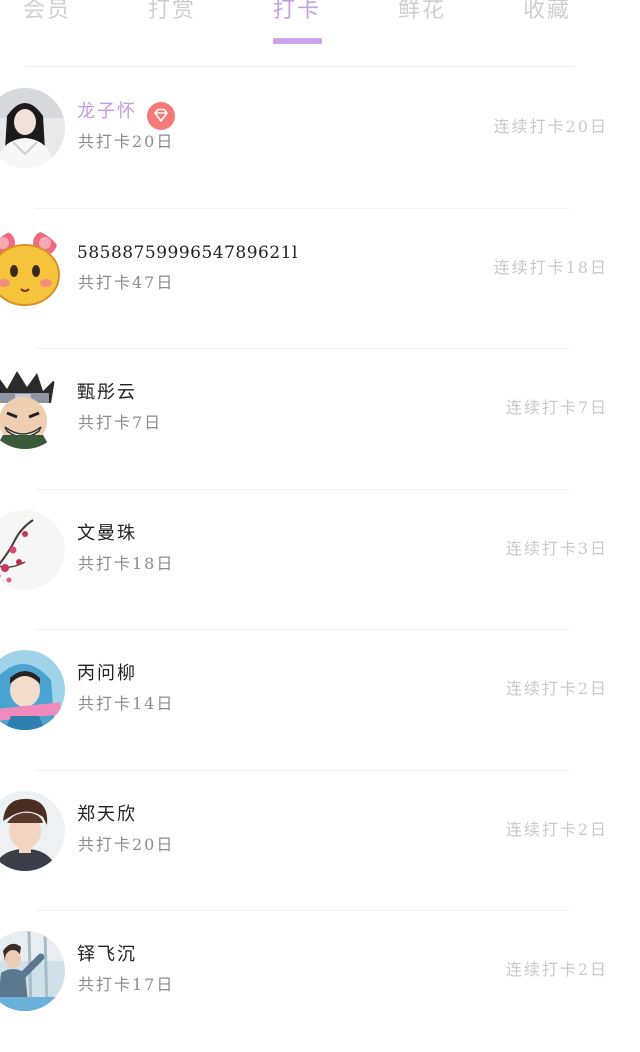 This screenshot has height=1052, width=640. Describe the element at coordinates (172, 13) in the screenshot. I see `tab-rewards: 打赏` at that location.